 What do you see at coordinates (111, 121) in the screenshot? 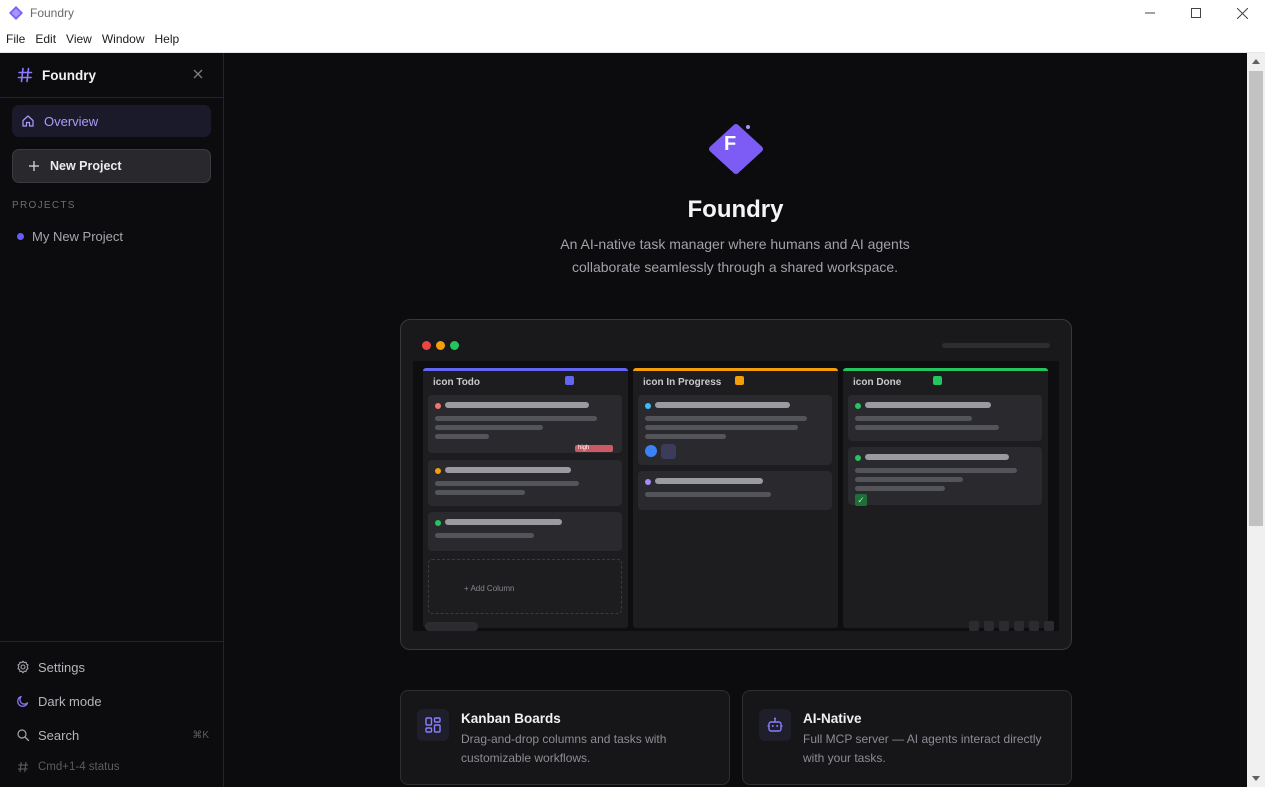
I see `sidebar-item-overview: Overview` at bounding box center [111, 121].